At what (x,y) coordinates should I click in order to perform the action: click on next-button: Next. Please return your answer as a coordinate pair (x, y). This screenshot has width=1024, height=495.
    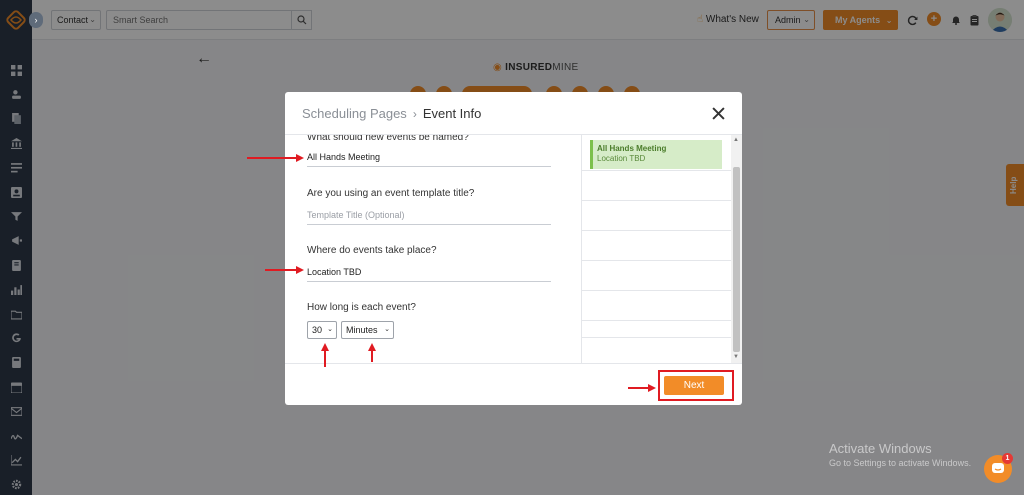
    Looking at the image, I should click on (694, 385).